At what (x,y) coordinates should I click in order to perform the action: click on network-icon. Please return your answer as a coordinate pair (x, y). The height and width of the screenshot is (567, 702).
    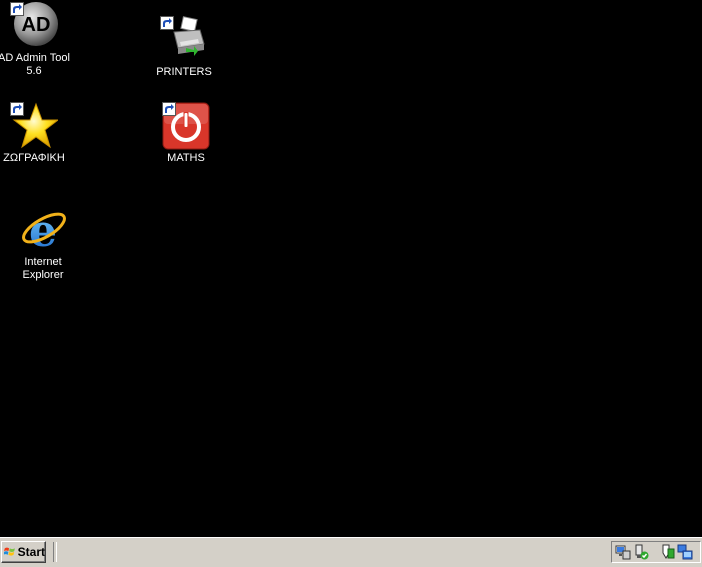
    Looking at the image, I should click on (623, 552).